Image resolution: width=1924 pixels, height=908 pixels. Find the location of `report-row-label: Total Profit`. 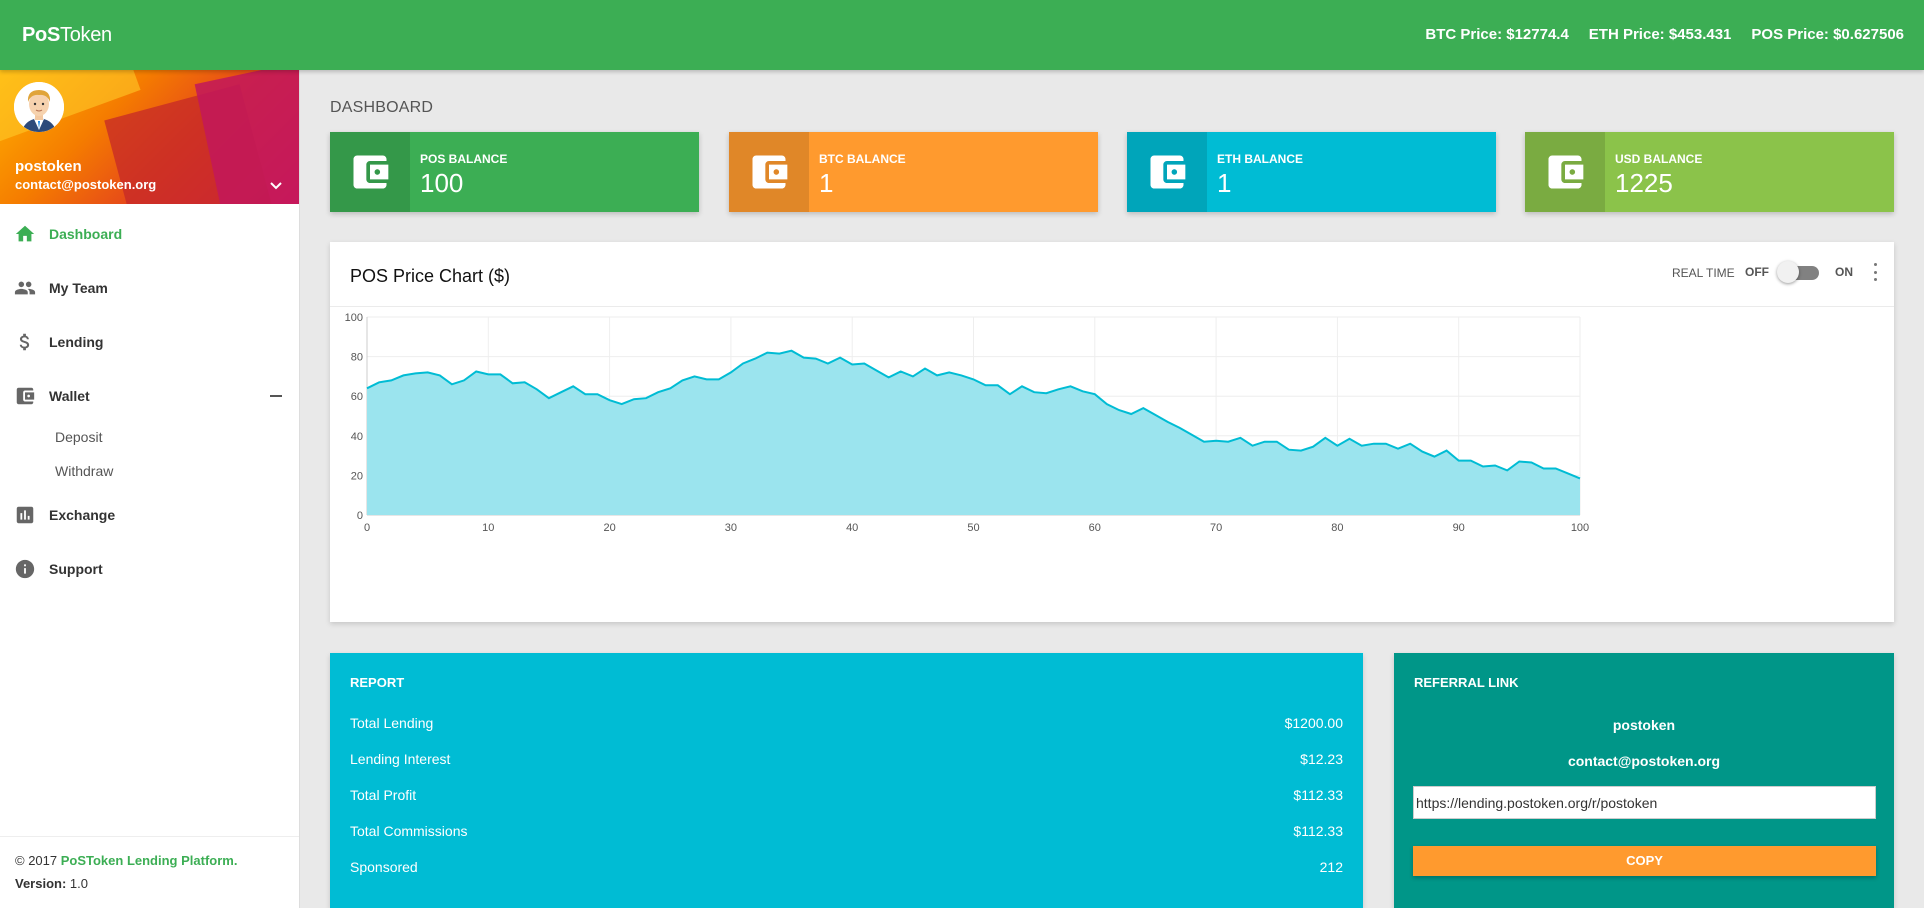

report-row-label: Total Profit is located at coordinates (383, 795).